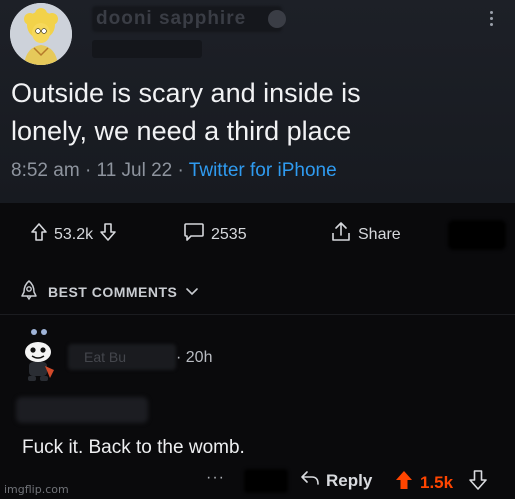  I want to click on share-icon, so click(341, 234).